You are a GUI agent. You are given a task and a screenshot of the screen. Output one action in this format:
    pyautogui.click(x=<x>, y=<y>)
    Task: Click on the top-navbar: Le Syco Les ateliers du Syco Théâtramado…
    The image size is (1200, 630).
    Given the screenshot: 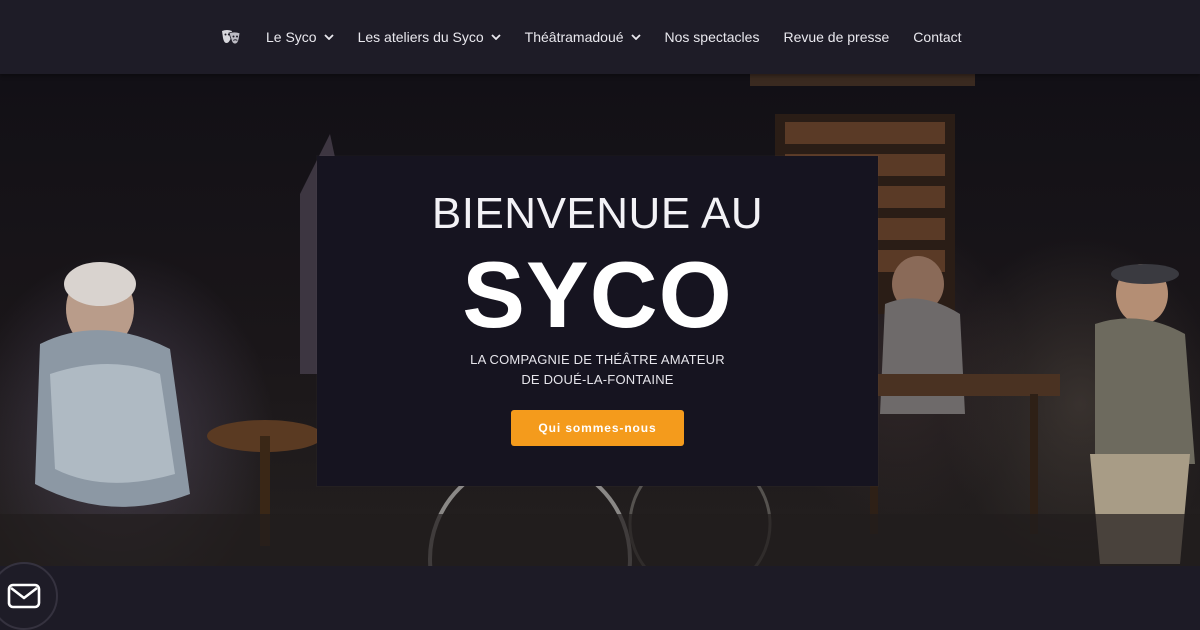 What is the action you would take?
    pyautogui.click(x=600, y=37)
    